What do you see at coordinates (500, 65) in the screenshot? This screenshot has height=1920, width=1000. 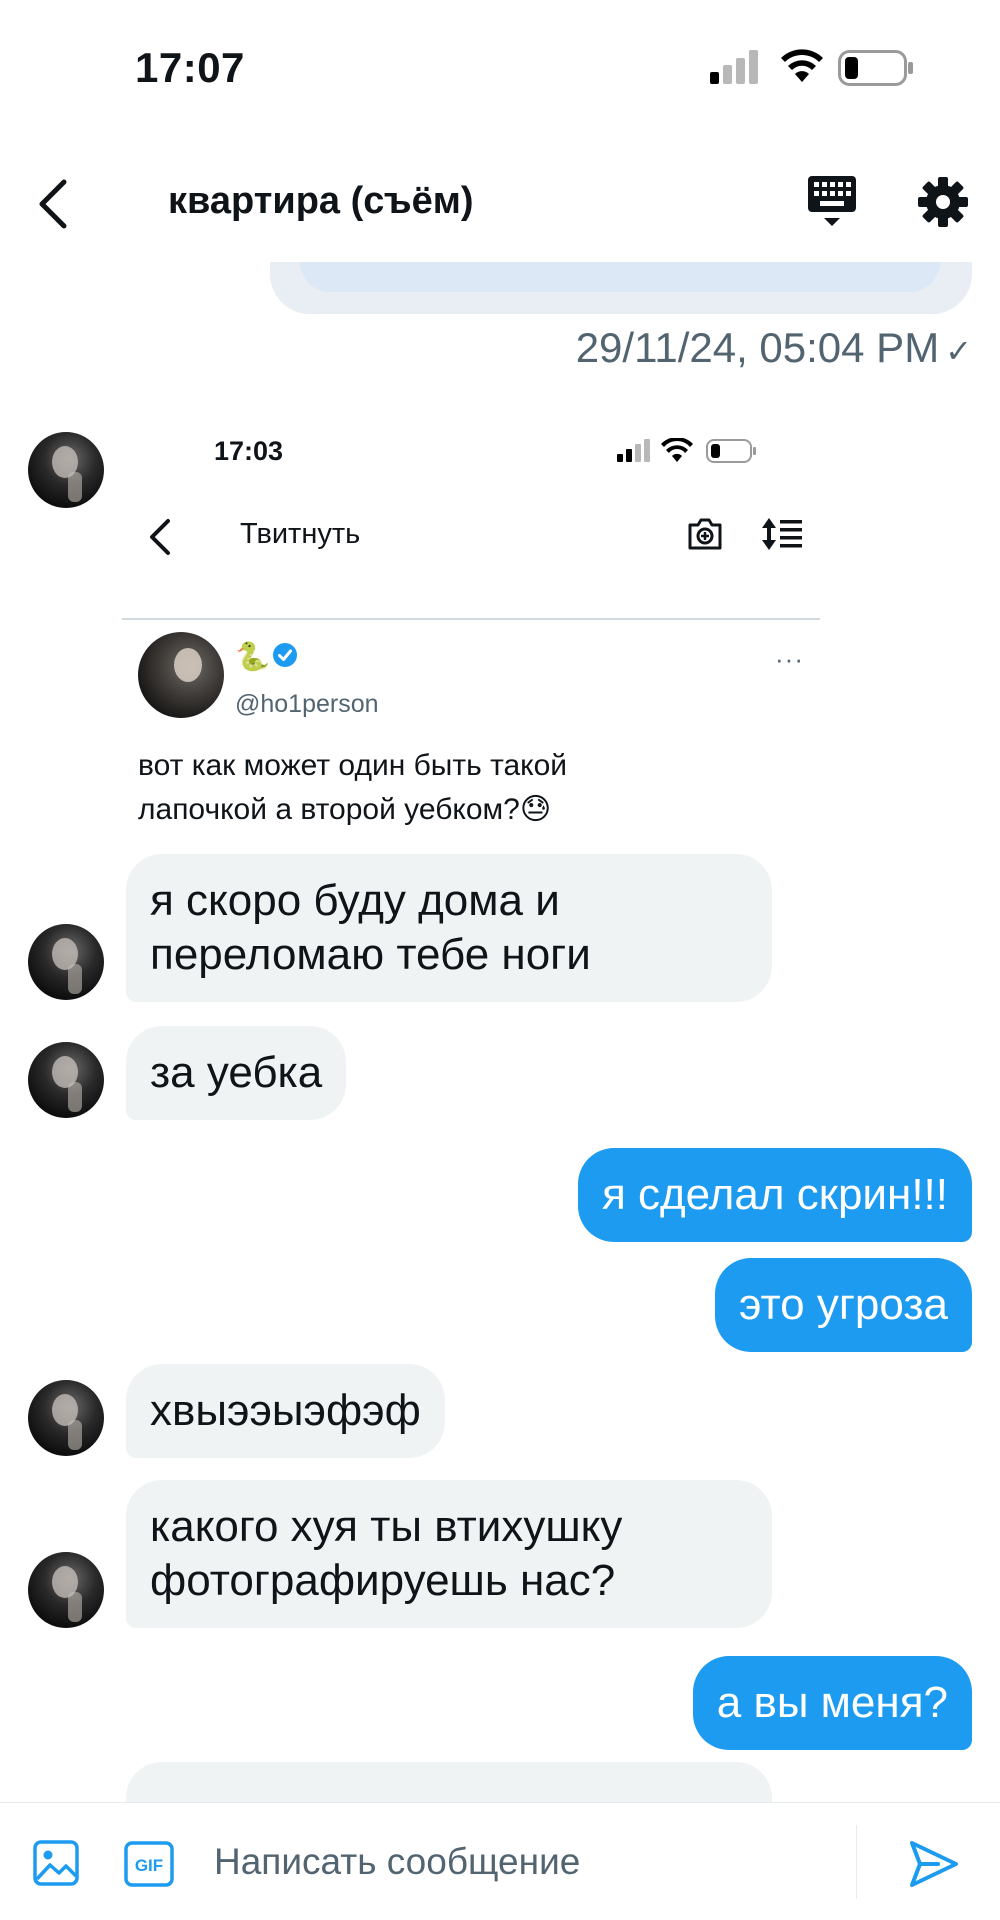 I see `status-bar: 17:07` at bounding box center [500, 65].